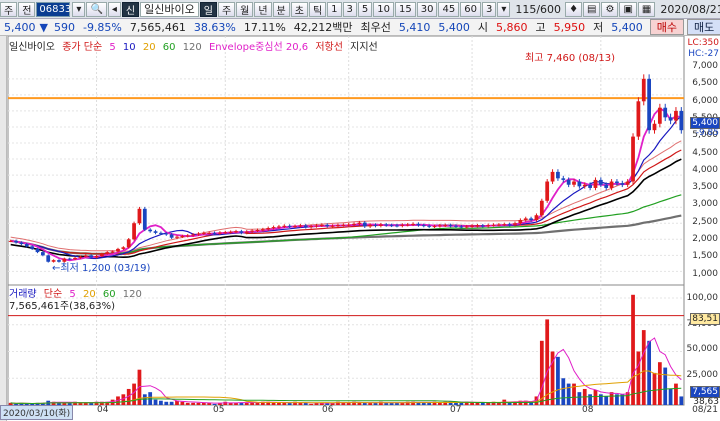  Describe the element at coordinates (365, 9) in the screenshot. I see `interval-button-2: 5` at that location.